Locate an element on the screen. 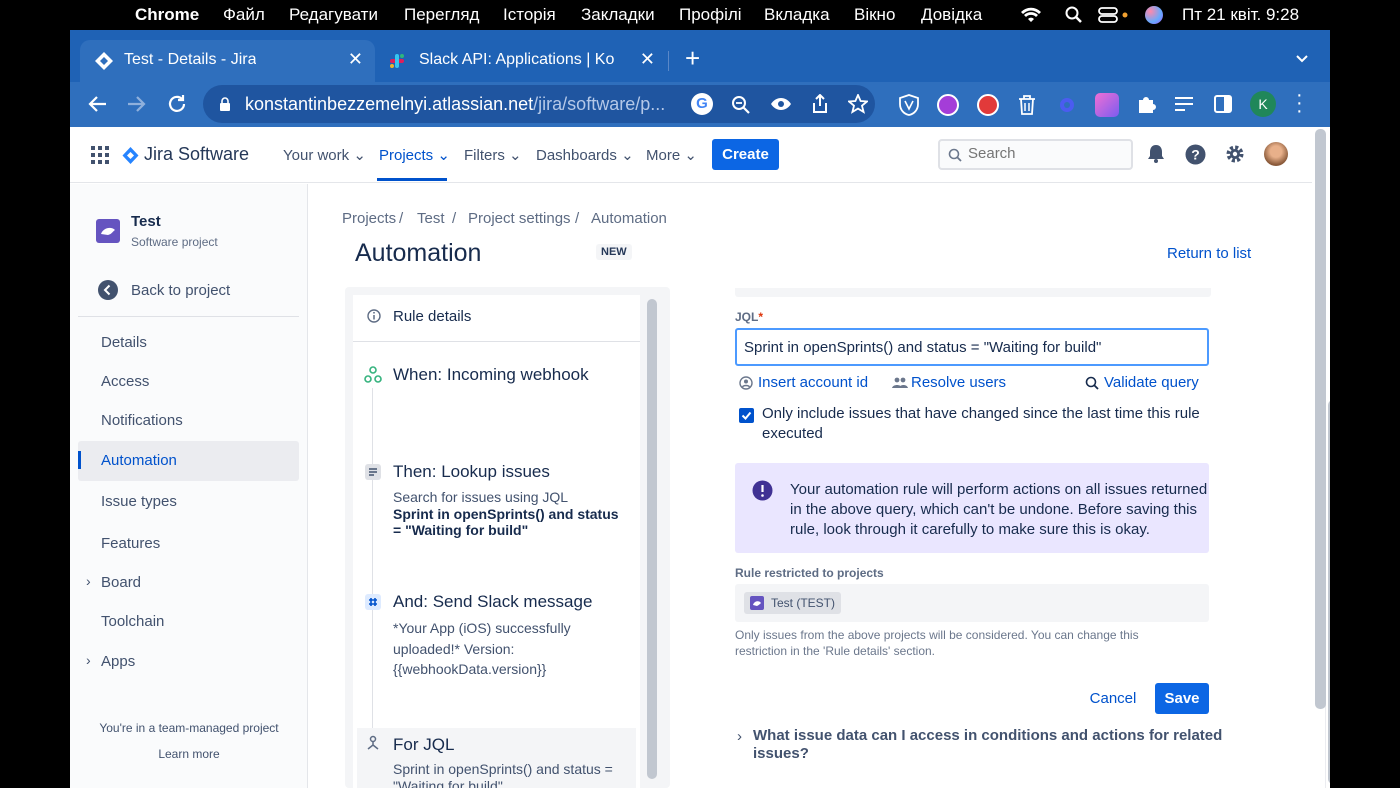 The height and width of the screenshot is (788, 1400). sidebar-item-access: Access is located at coordinates (125, 381).